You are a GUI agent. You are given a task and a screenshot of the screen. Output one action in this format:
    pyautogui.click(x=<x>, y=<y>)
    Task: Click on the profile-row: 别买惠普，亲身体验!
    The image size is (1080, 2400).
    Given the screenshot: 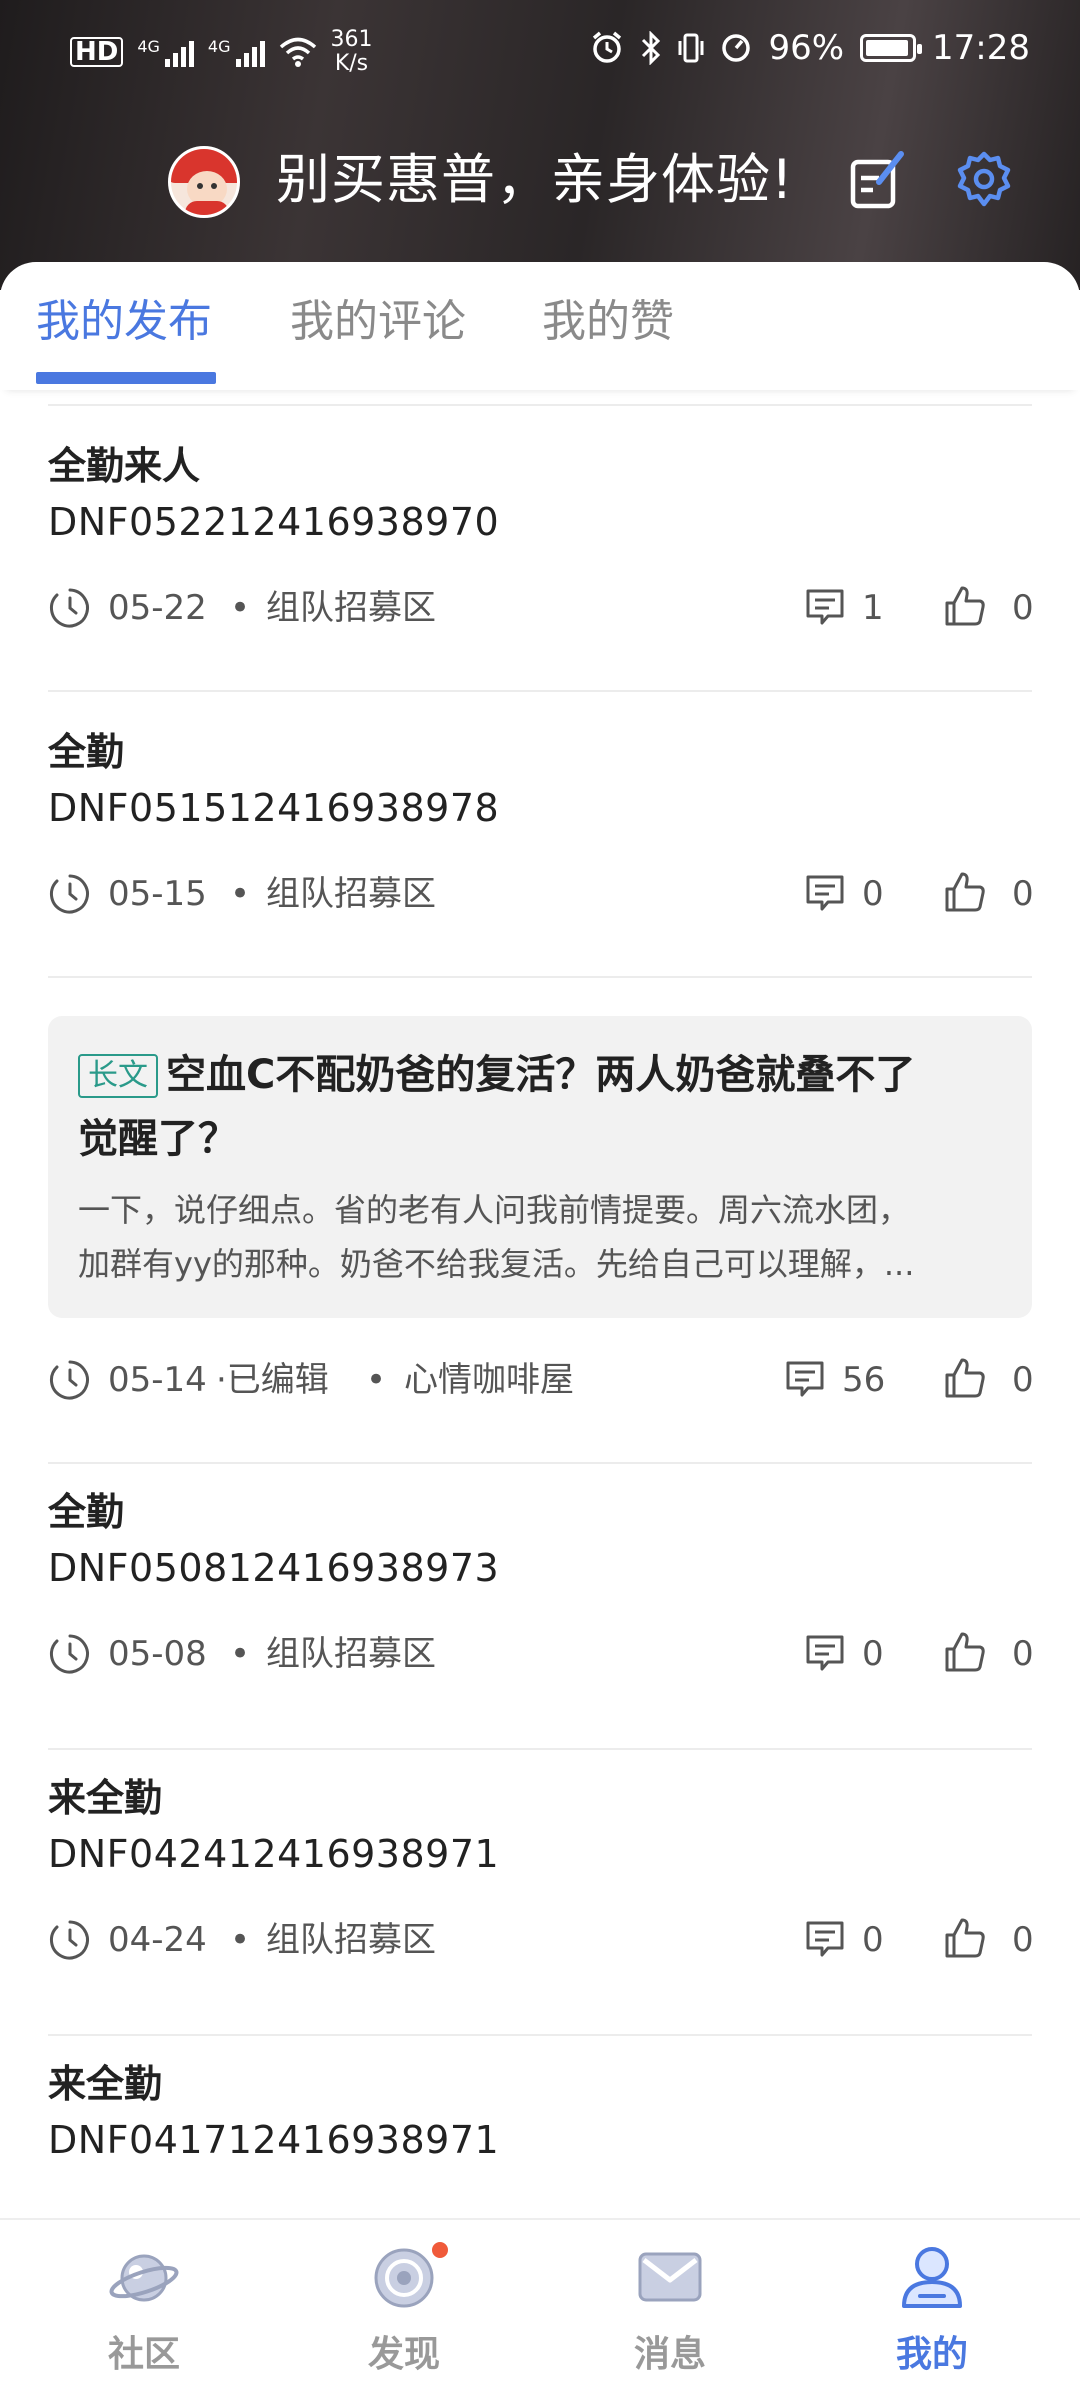 What is the action you would take?
    pyautogui.click(x=540, y=180)
    